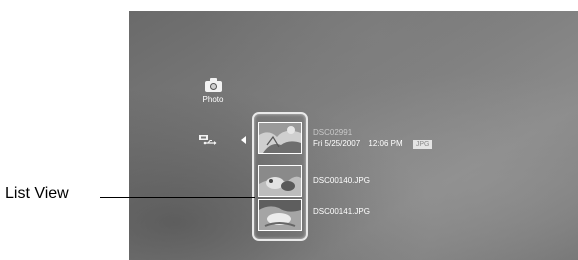 This screenshot has width=578, height=260. What do you see at coordinates (422, 144) in the screenshot?
I see `file-type-badge: JPG` at bounding box center [422, 144].